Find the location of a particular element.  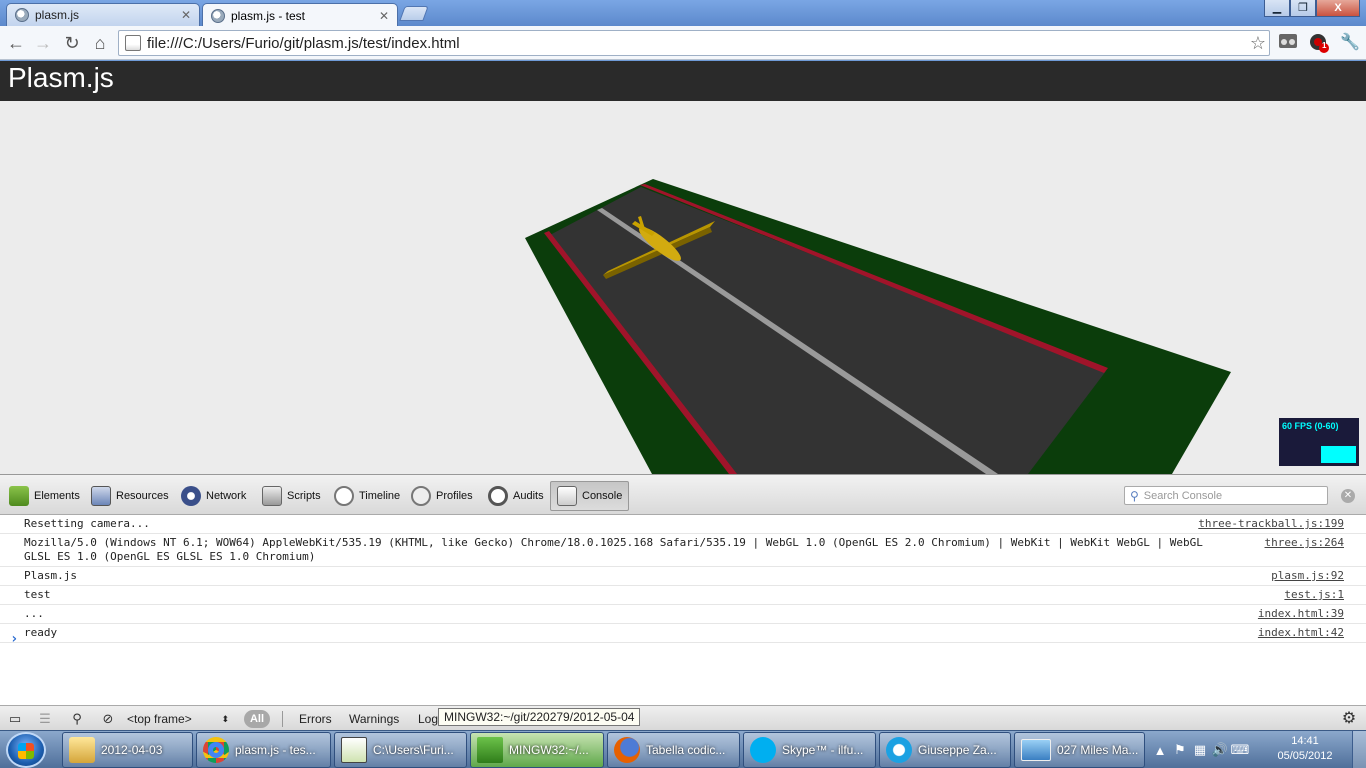

elements-icon is located at coordinates (19, 496).